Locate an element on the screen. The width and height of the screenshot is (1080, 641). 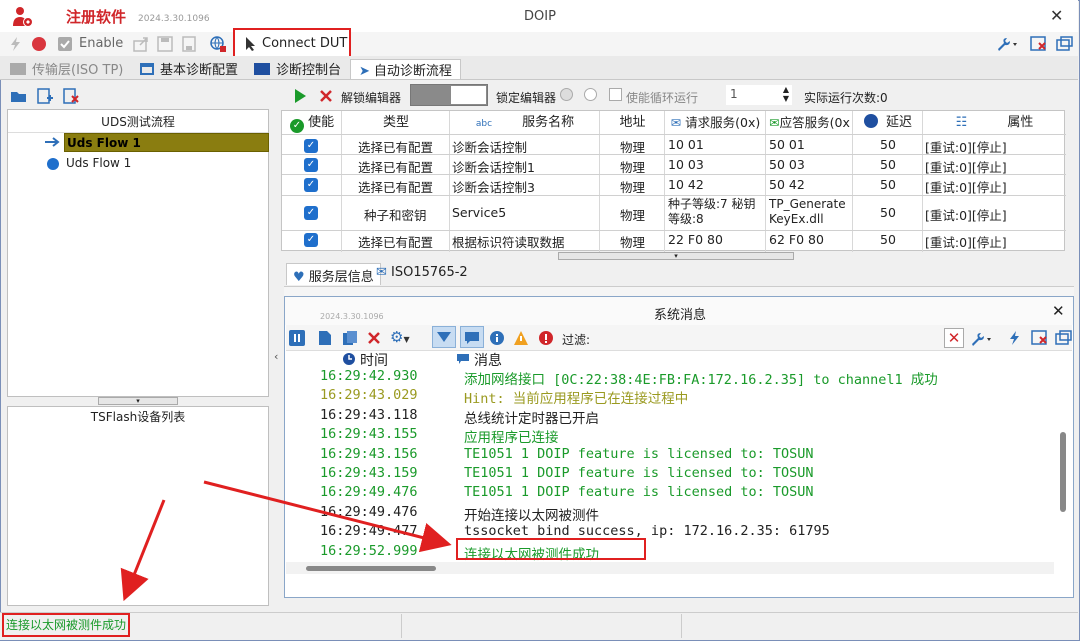
pause-icon is located at coordinates (297, 338).